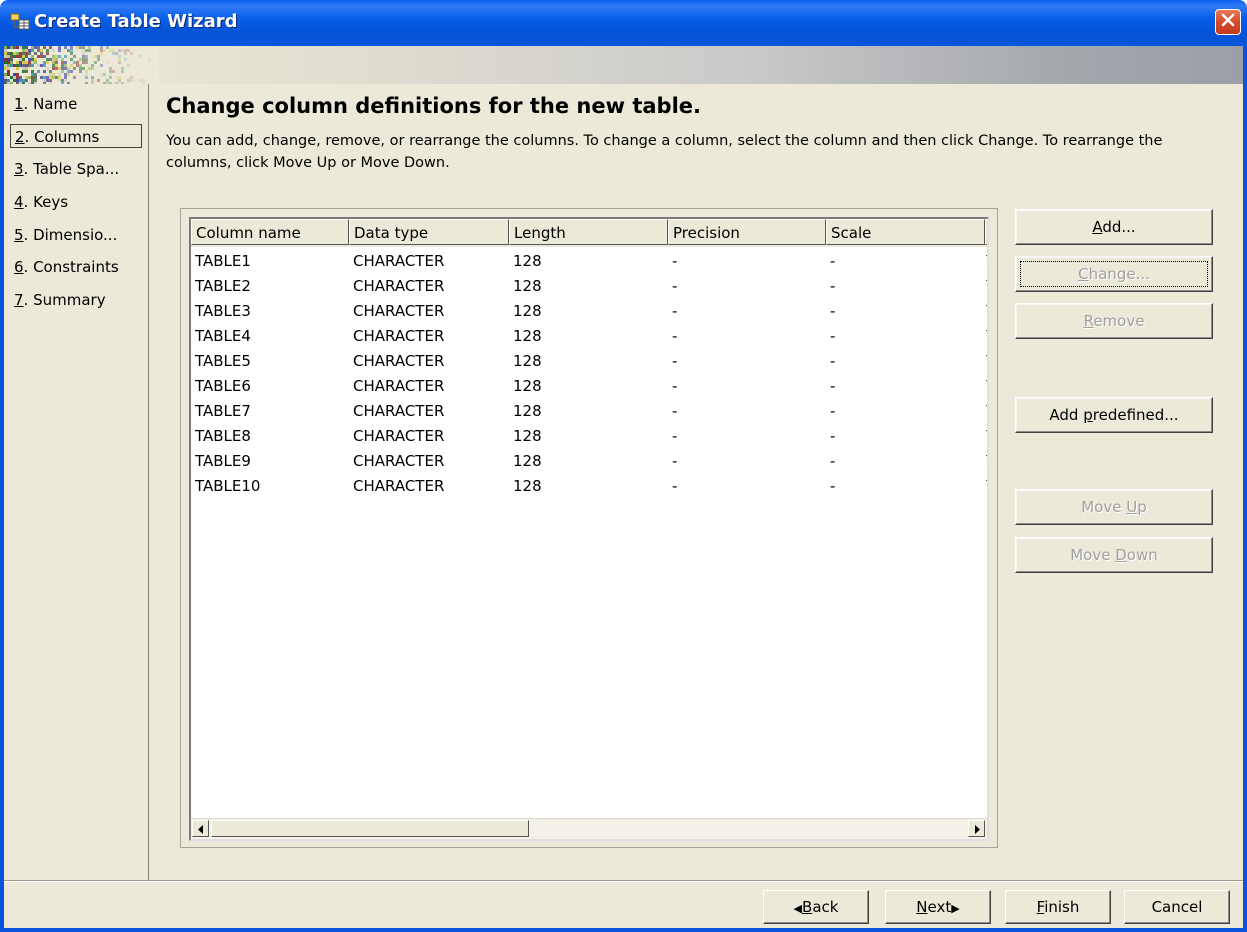 The height and width of the screenshot is (932, 1247). I want to click on scroll-right-button, so click(976, 828).